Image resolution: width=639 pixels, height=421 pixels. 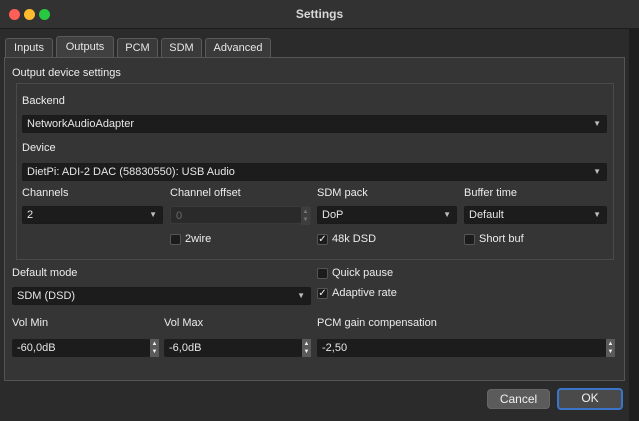 What do you see at coordinates (43, 101) in the screenshot?
I see `backend-label: Backend` at bounding box center [43, 101].